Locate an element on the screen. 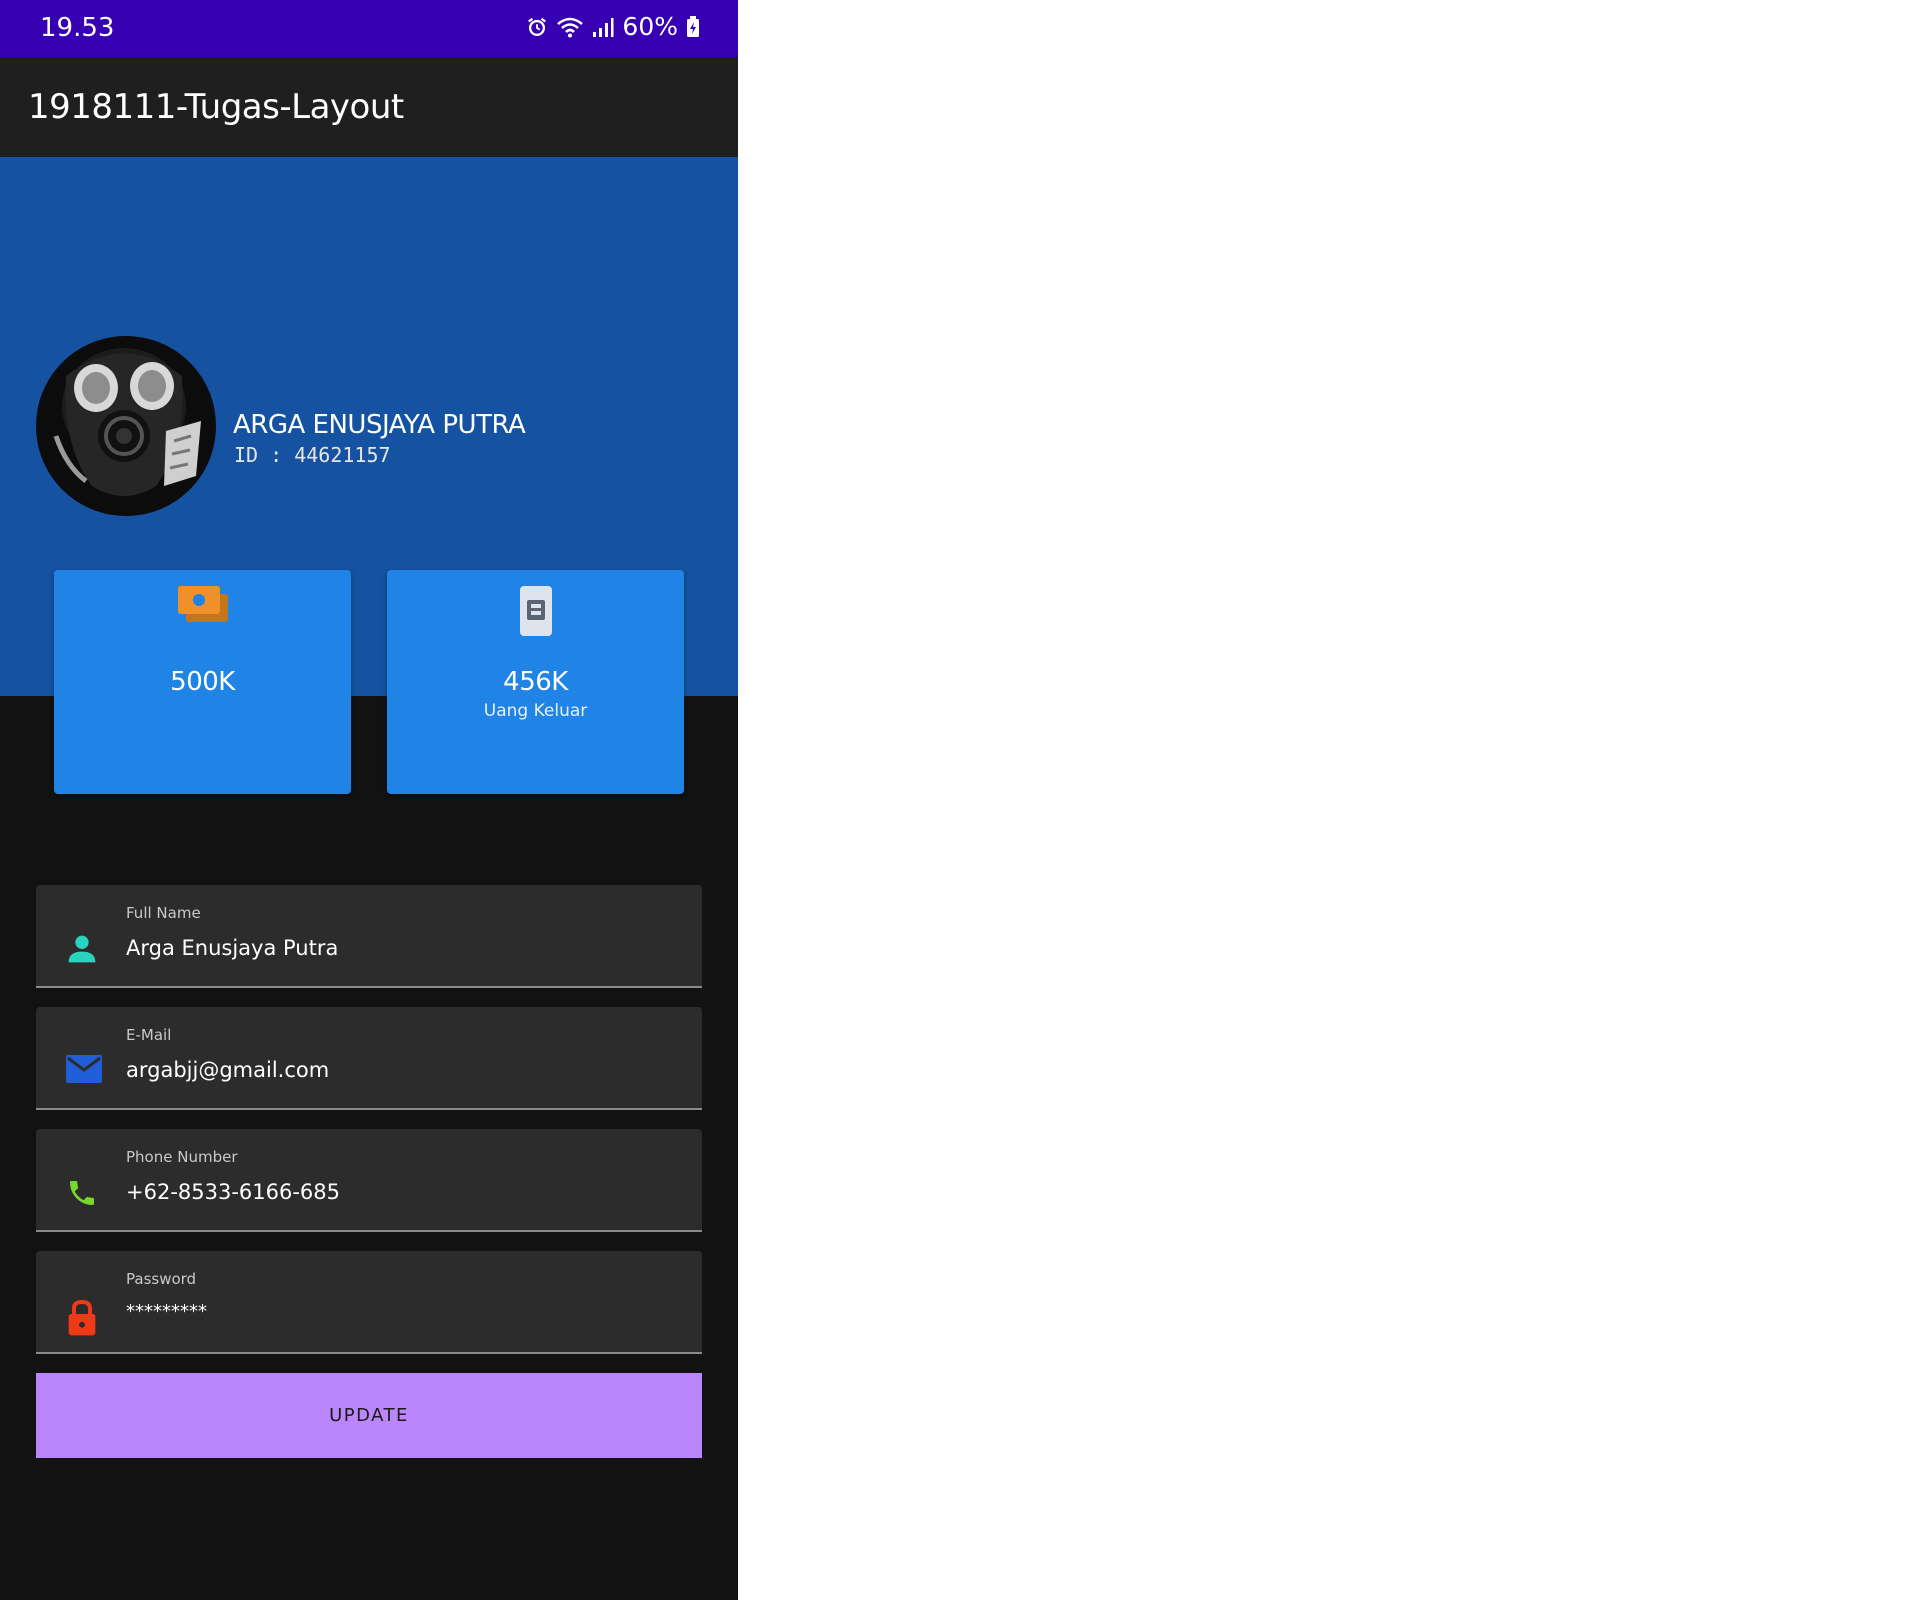  balance-card-out: 456K Uang Keluar is located at coordinates (535, 682).